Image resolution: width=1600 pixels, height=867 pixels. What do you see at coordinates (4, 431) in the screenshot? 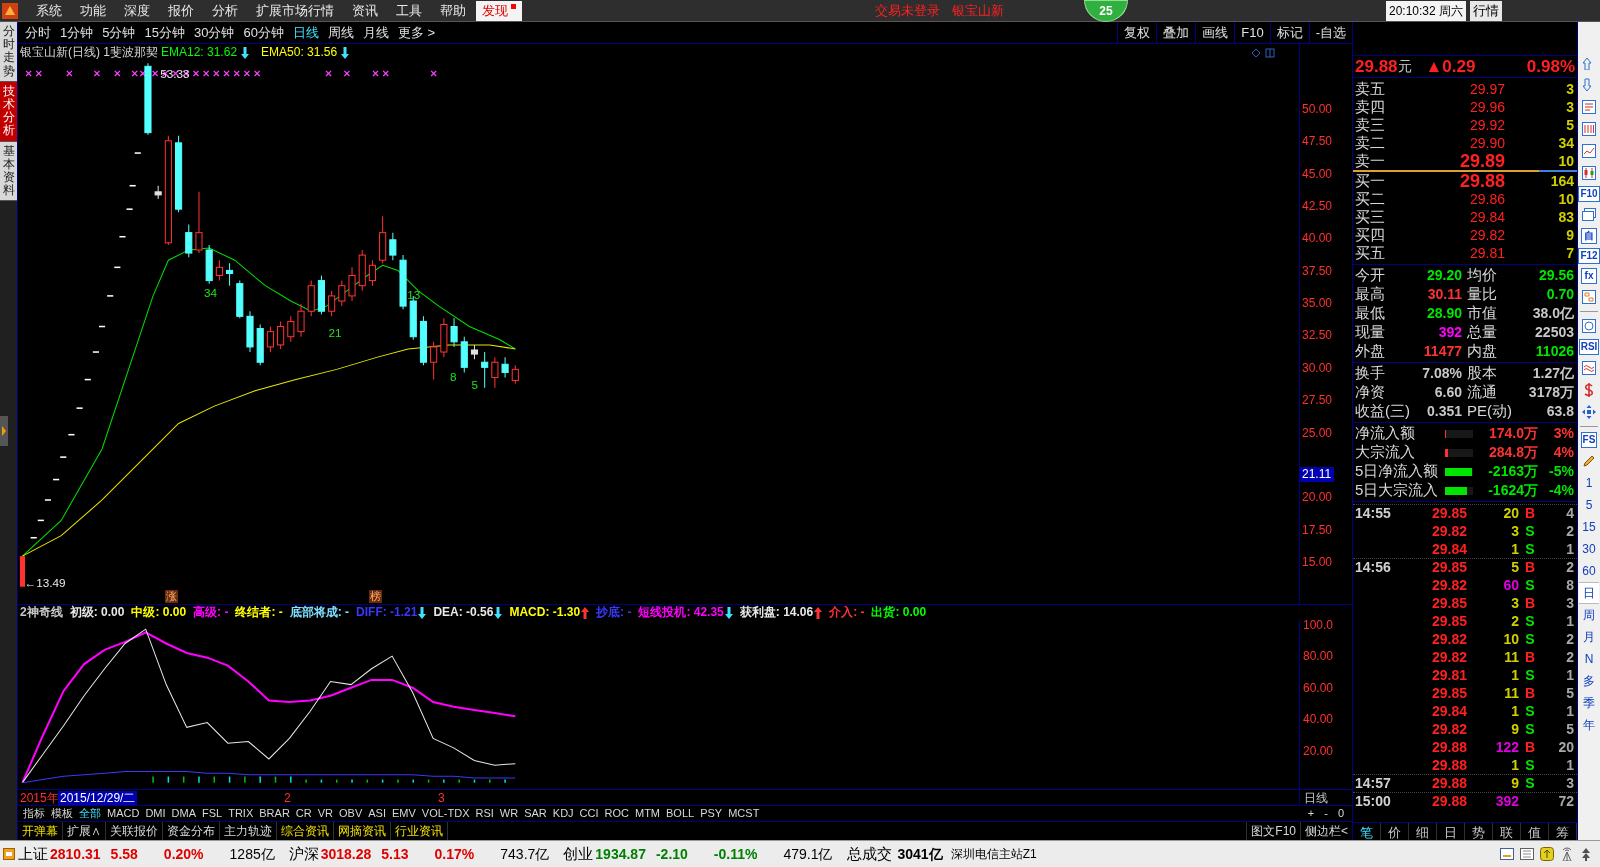
I see `collapse-handle-icon` at bounding box center [4, 431].